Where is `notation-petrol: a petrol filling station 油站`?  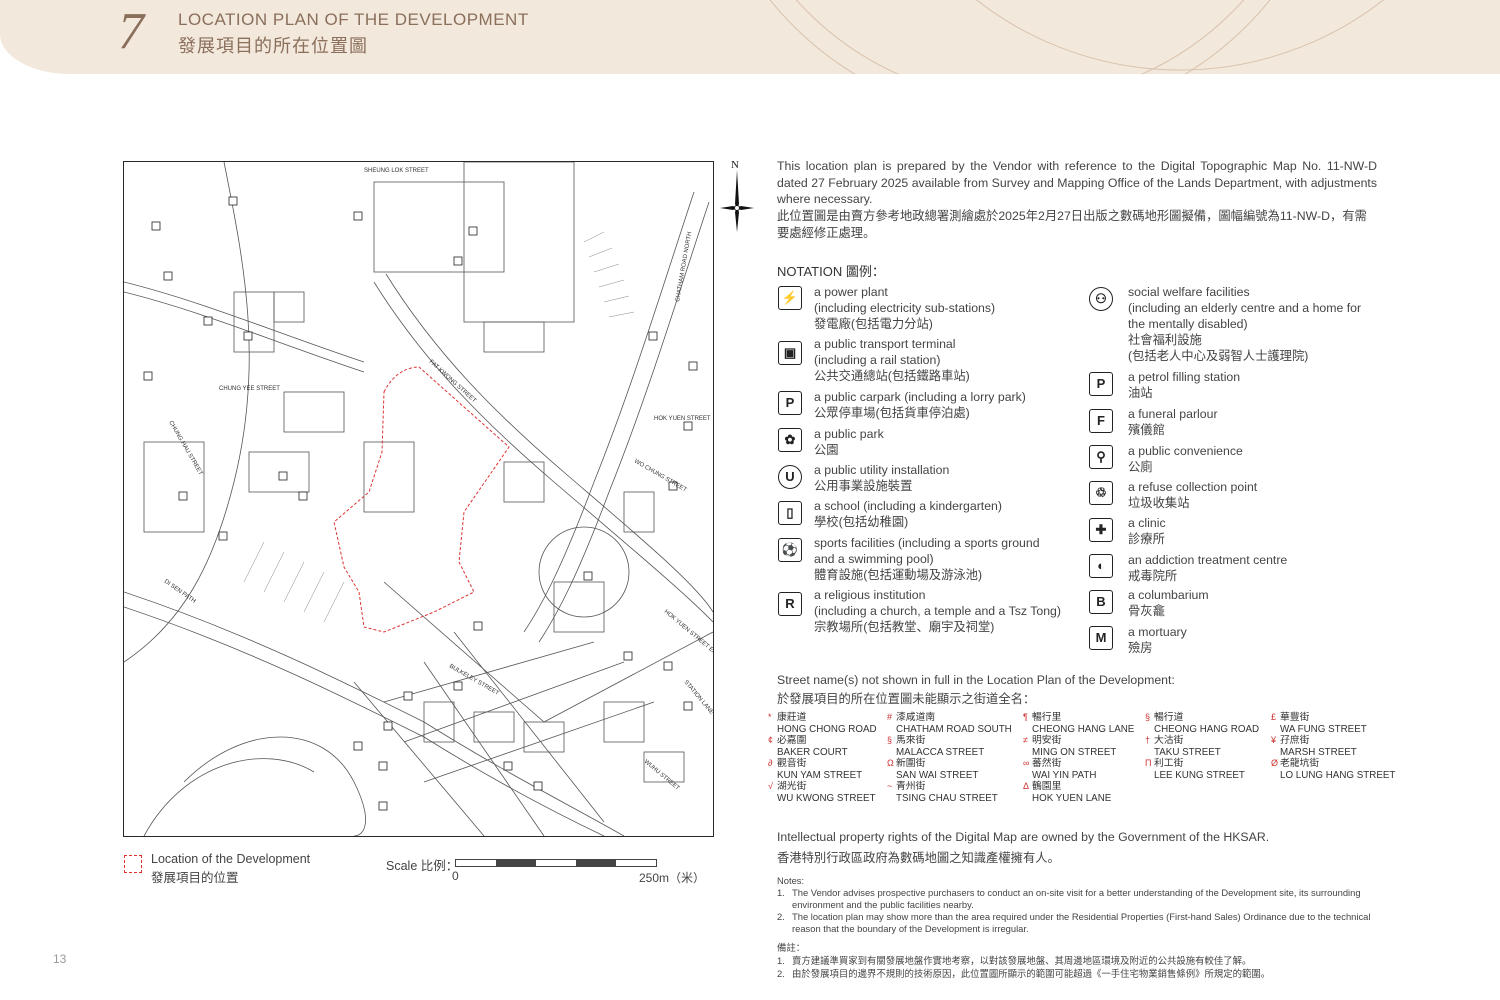 notation-petrol: a petrol filling station 油站 is located at coordinates (1184, 385).